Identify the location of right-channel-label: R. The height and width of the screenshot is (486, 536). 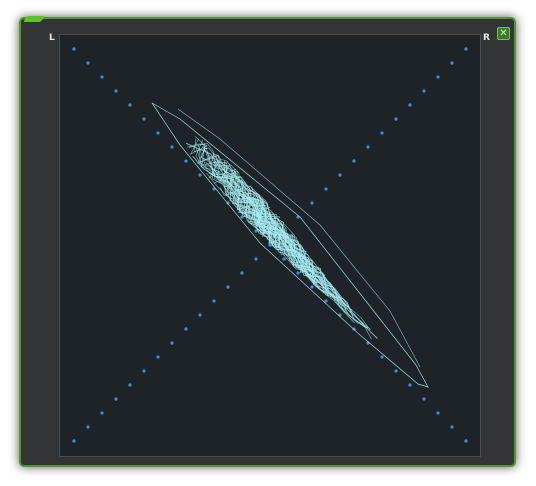
(486, 38).